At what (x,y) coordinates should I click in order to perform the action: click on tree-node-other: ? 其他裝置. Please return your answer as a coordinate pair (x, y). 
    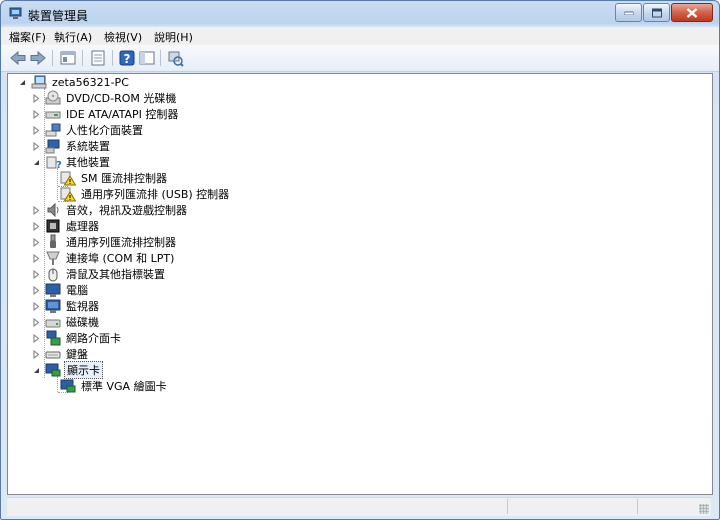
    Looking at the image, I should click on (72, 162).